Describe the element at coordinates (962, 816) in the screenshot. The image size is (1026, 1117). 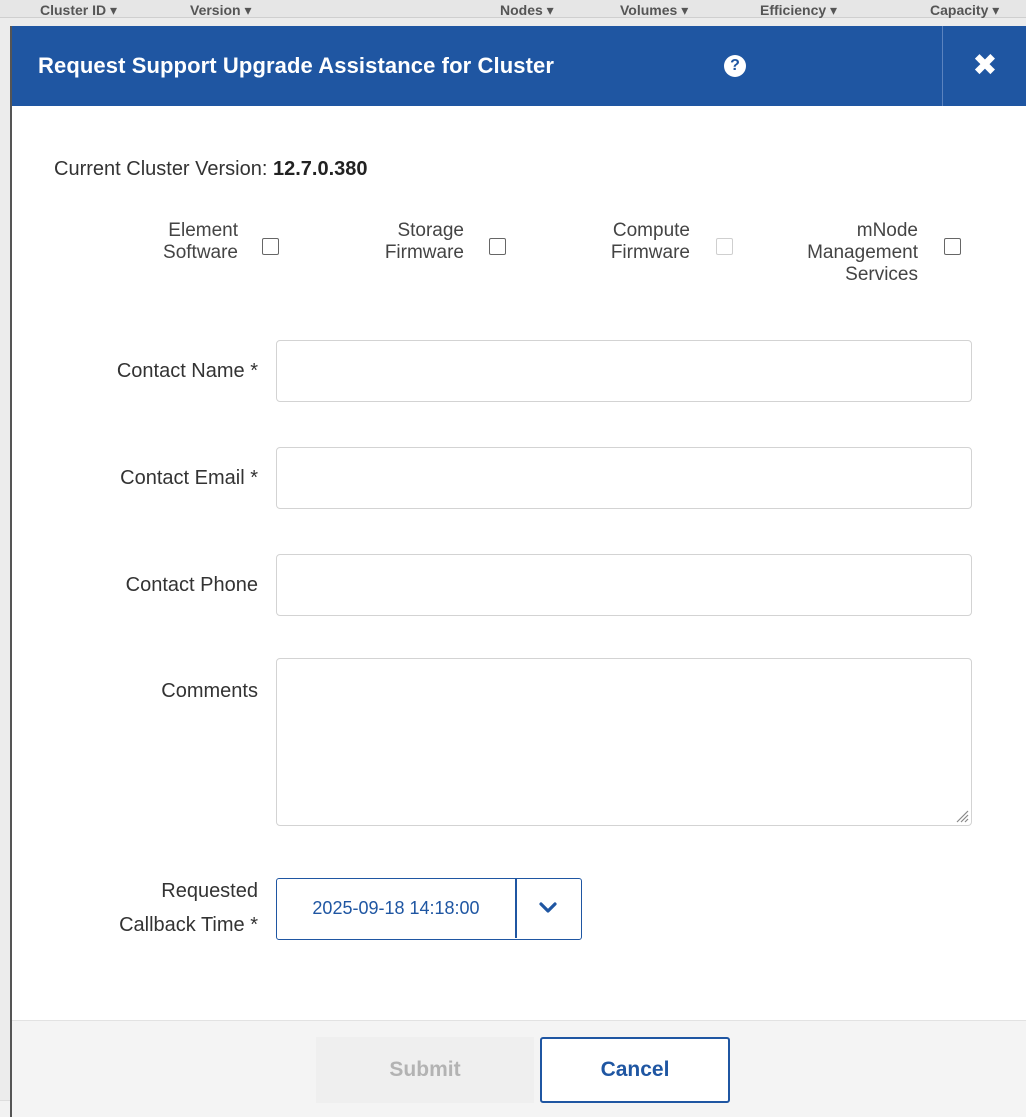
I see `resize-grip-icon` at that location.